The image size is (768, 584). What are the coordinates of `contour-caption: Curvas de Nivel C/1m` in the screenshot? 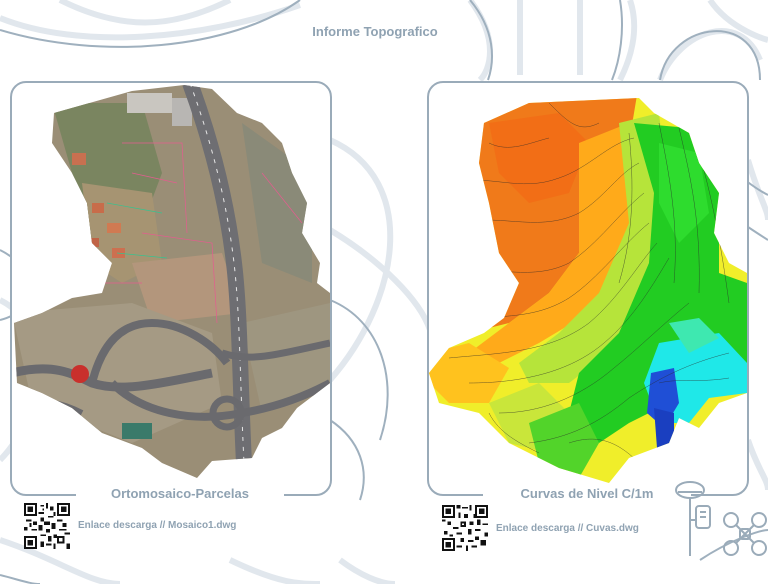 It's located at (587, 493).